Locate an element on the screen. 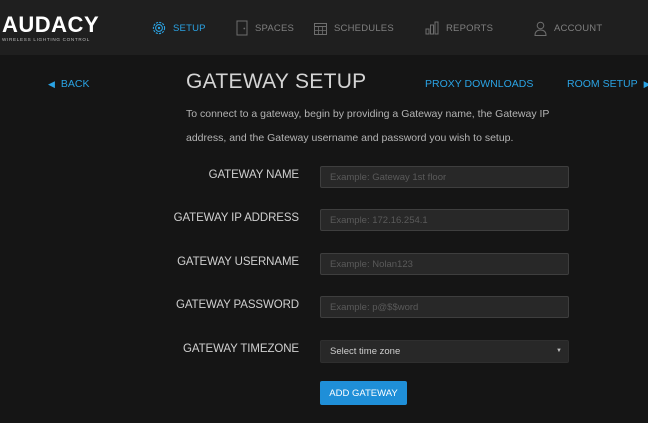 The height and width of the screenshot is (423, 648). room-setup-link: ROOM SETUP ▶ is located at coordinates (607, 84).